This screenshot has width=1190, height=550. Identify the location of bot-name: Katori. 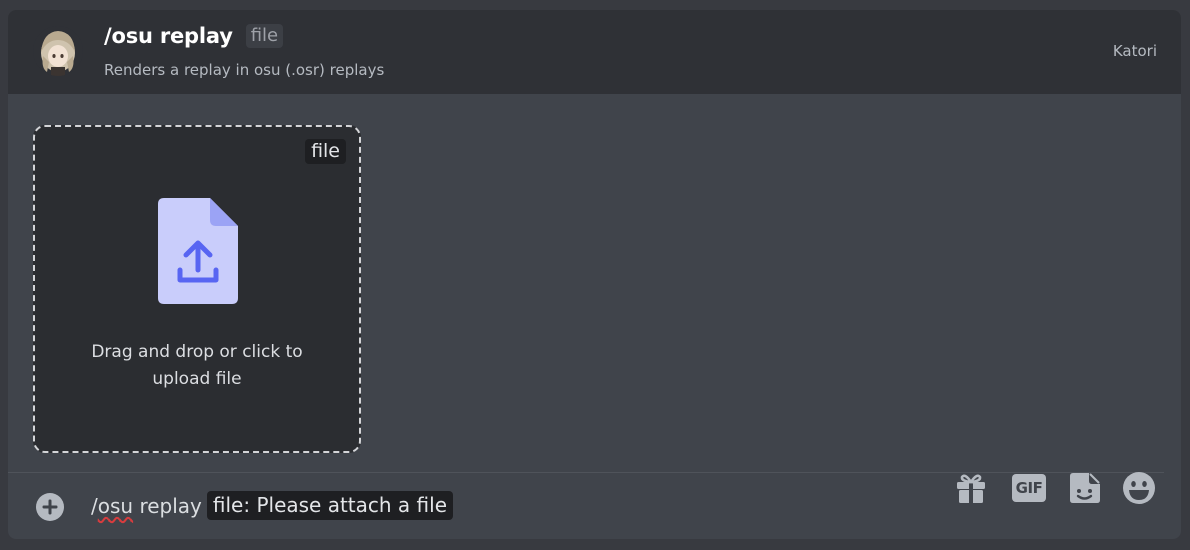
(1134, 51).